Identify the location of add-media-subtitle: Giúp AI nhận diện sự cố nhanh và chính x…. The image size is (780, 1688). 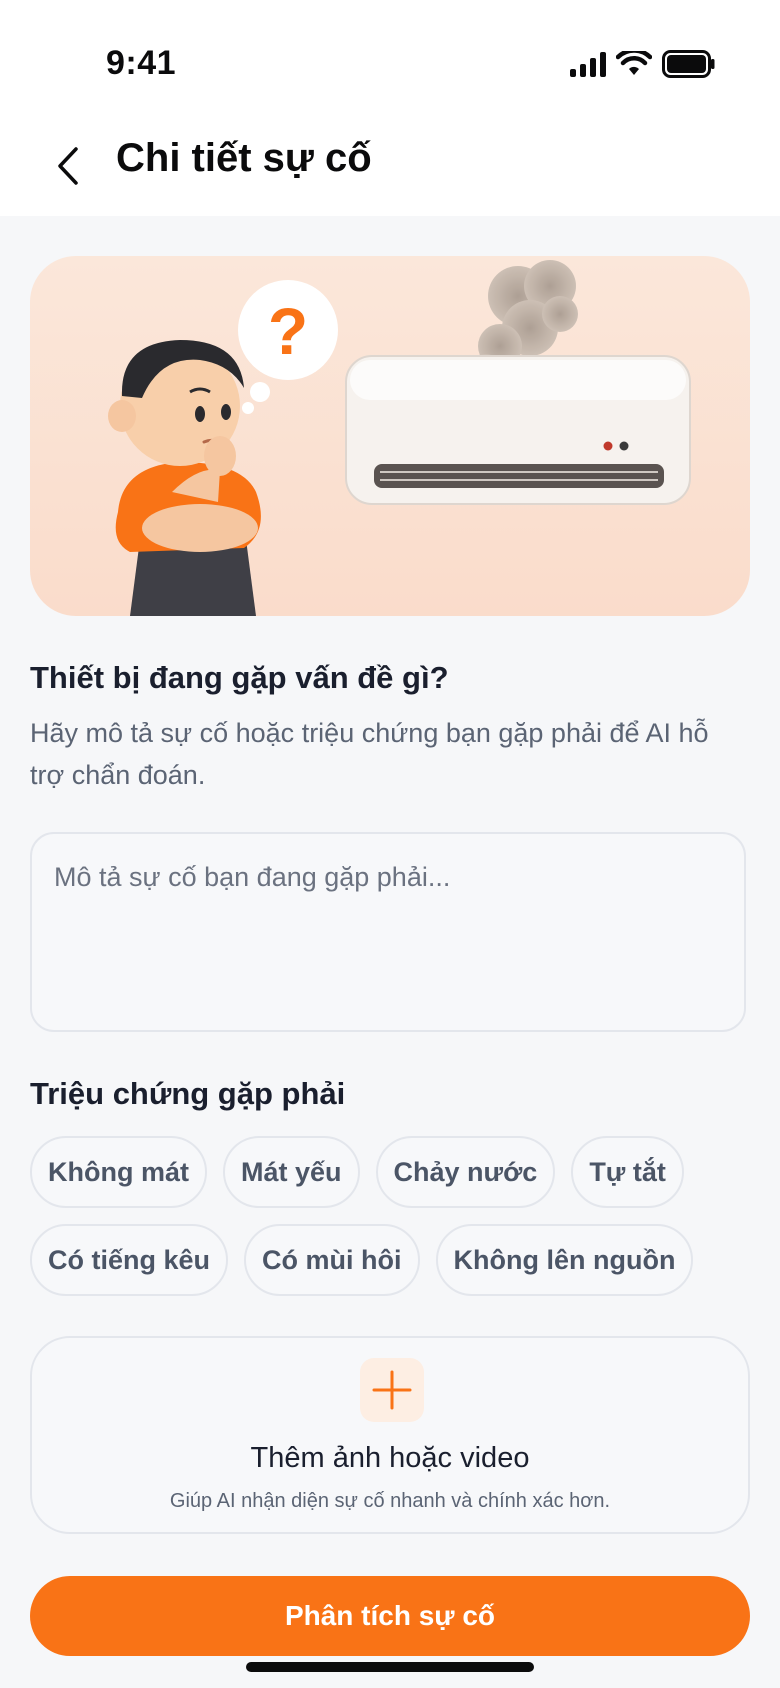
(390, 1501).